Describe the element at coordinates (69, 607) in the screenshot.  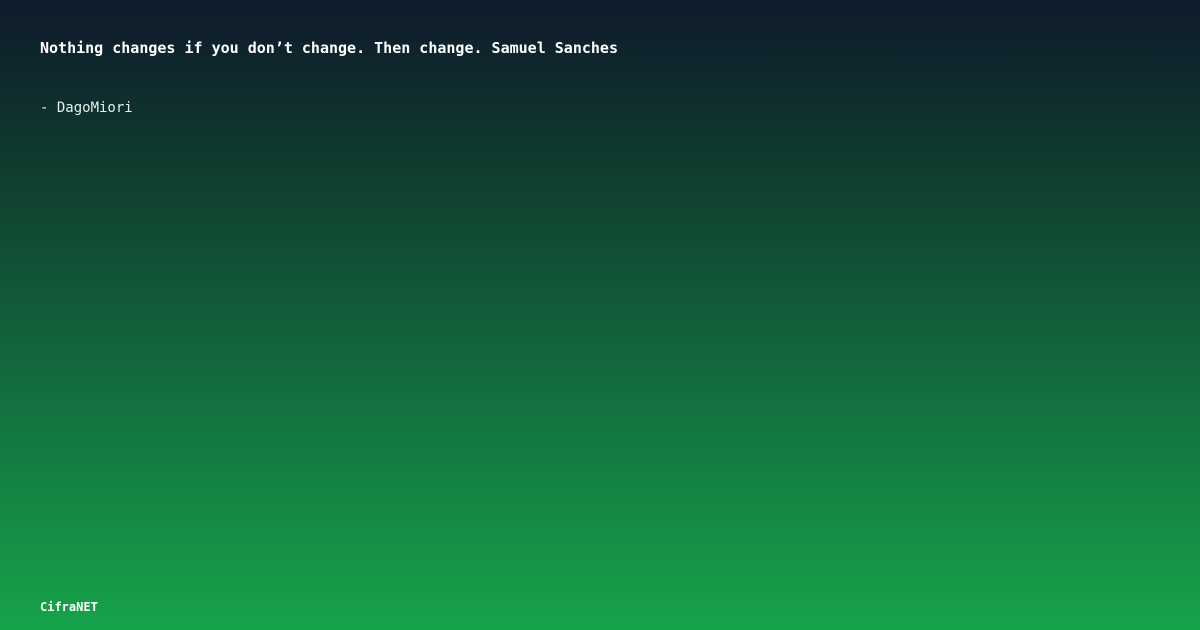
I see `brand-name: CifraNET` at that location.